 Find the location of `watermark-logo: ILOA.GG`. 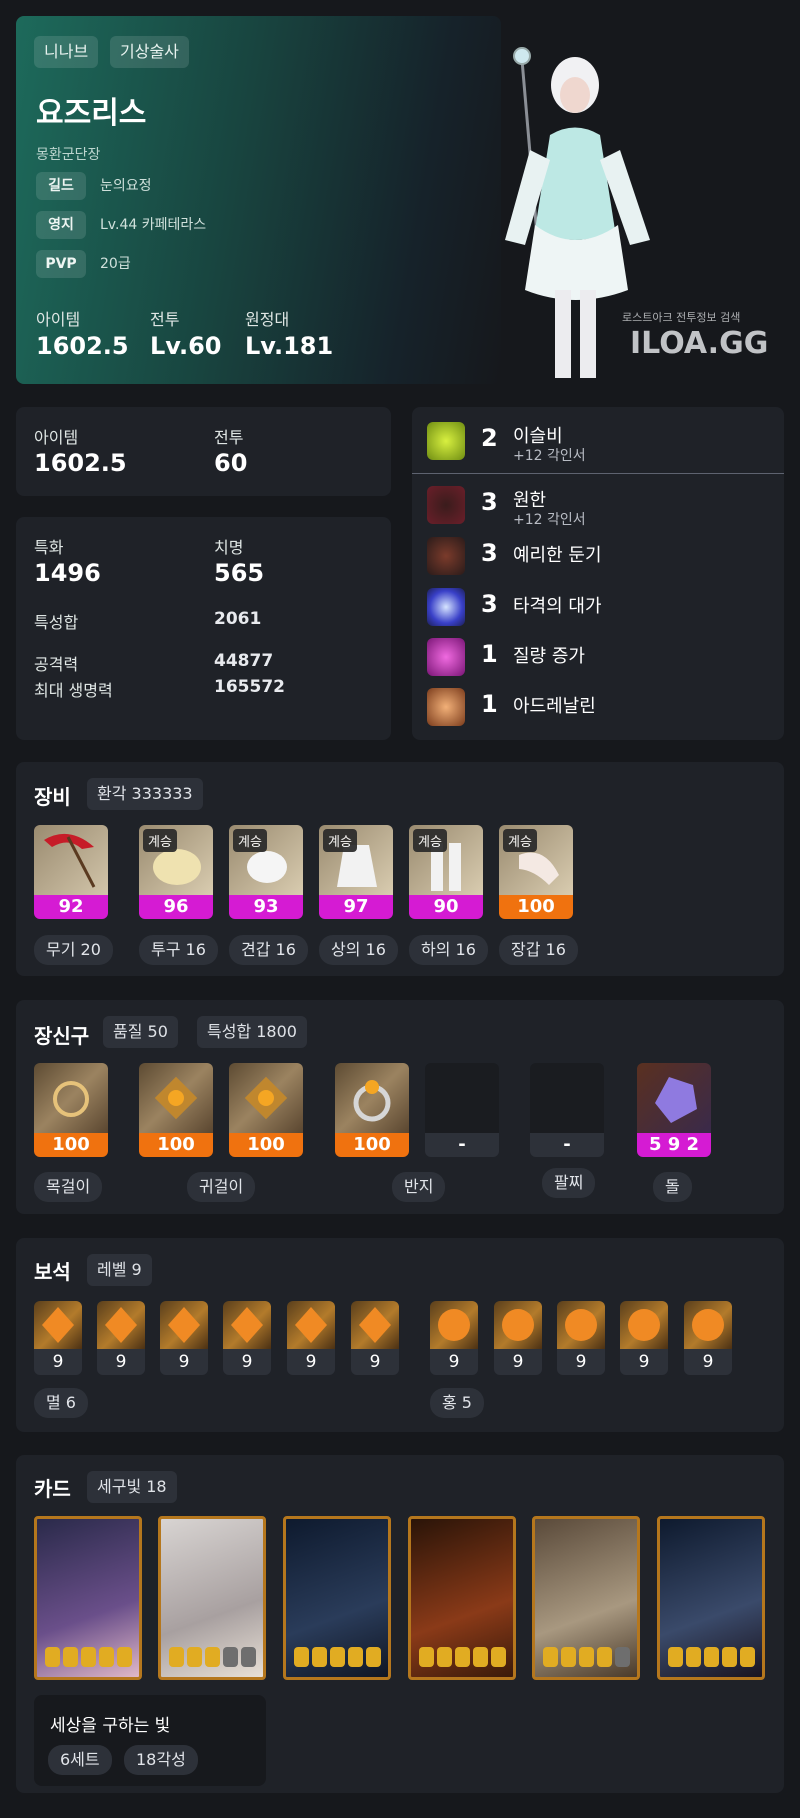

watermark-logo: ILOA.GG is located at coordinates (699, 343).